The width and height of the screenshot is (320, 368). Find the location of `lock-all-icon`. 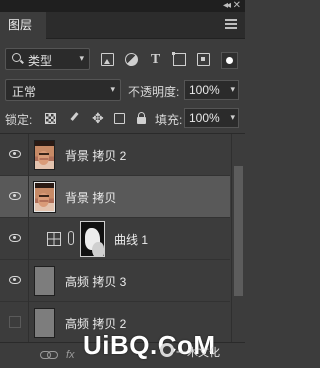

lock-all-icon is located at coordinates (141, 118).